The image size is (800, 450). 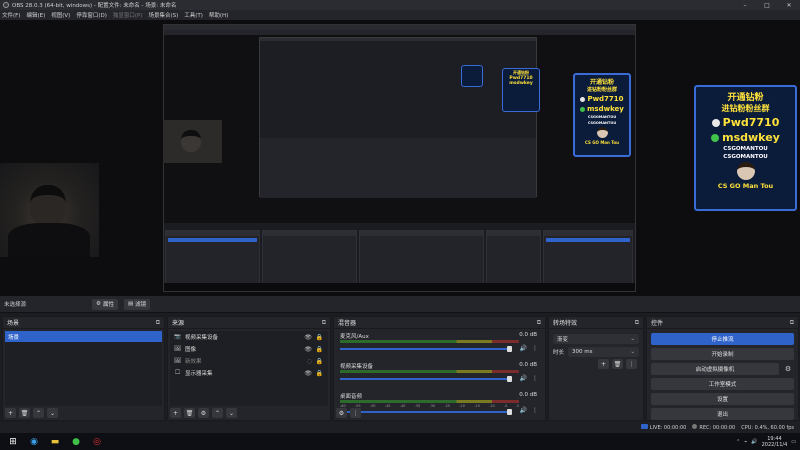 What do you see at coordinates (521, 90) in the screenshot?
I see `promo-card-small: 开通钻粉 Pwd7710 msdwkey` at bounding box center [521, 90].